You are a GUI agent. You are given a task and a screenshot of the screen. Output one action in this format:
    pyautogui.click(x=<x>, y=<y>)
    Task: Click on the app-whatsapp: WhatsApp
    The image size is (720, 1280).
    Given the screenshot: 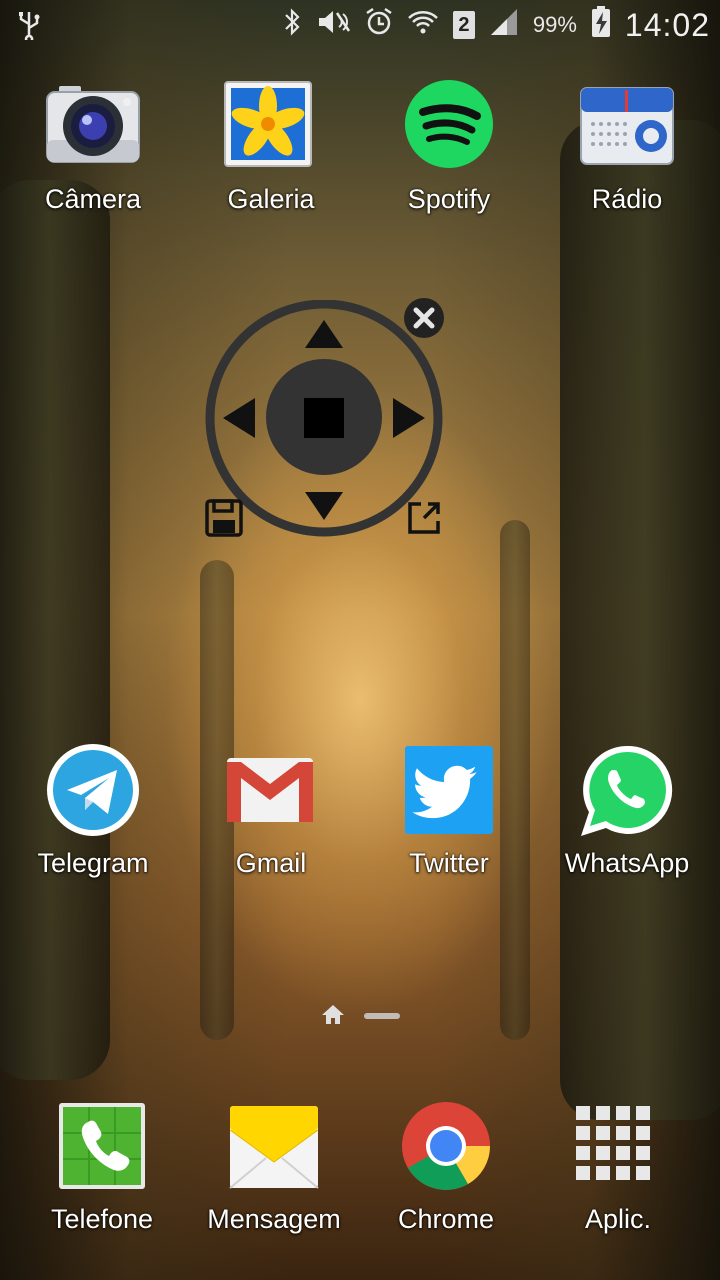 What is the action you would take?
    pyautogui.click(x=627, y=811)
    